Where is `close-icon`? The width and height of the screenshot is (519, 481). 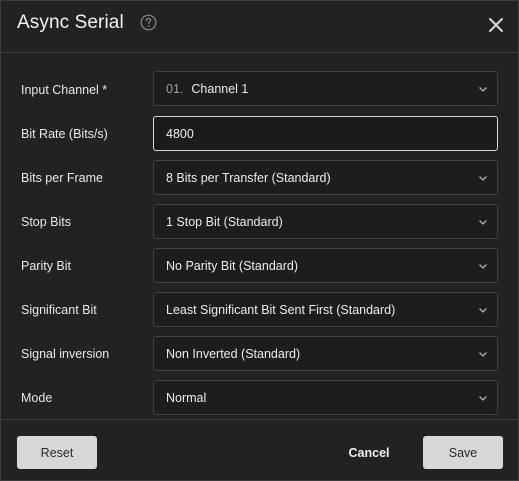
close-icon is located at coordinates (496, 25).